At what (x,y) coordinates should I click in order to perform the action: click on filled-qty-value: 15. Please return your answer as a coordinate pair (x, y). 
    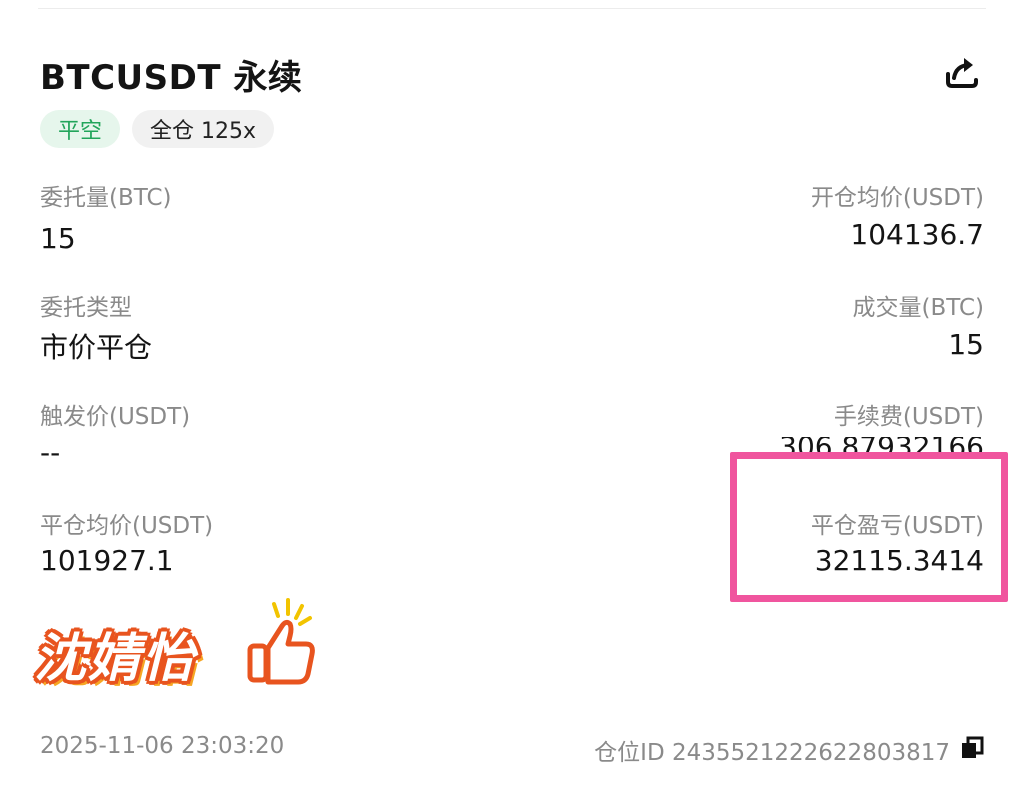
    Looking at the image, I should click on (966, 344).